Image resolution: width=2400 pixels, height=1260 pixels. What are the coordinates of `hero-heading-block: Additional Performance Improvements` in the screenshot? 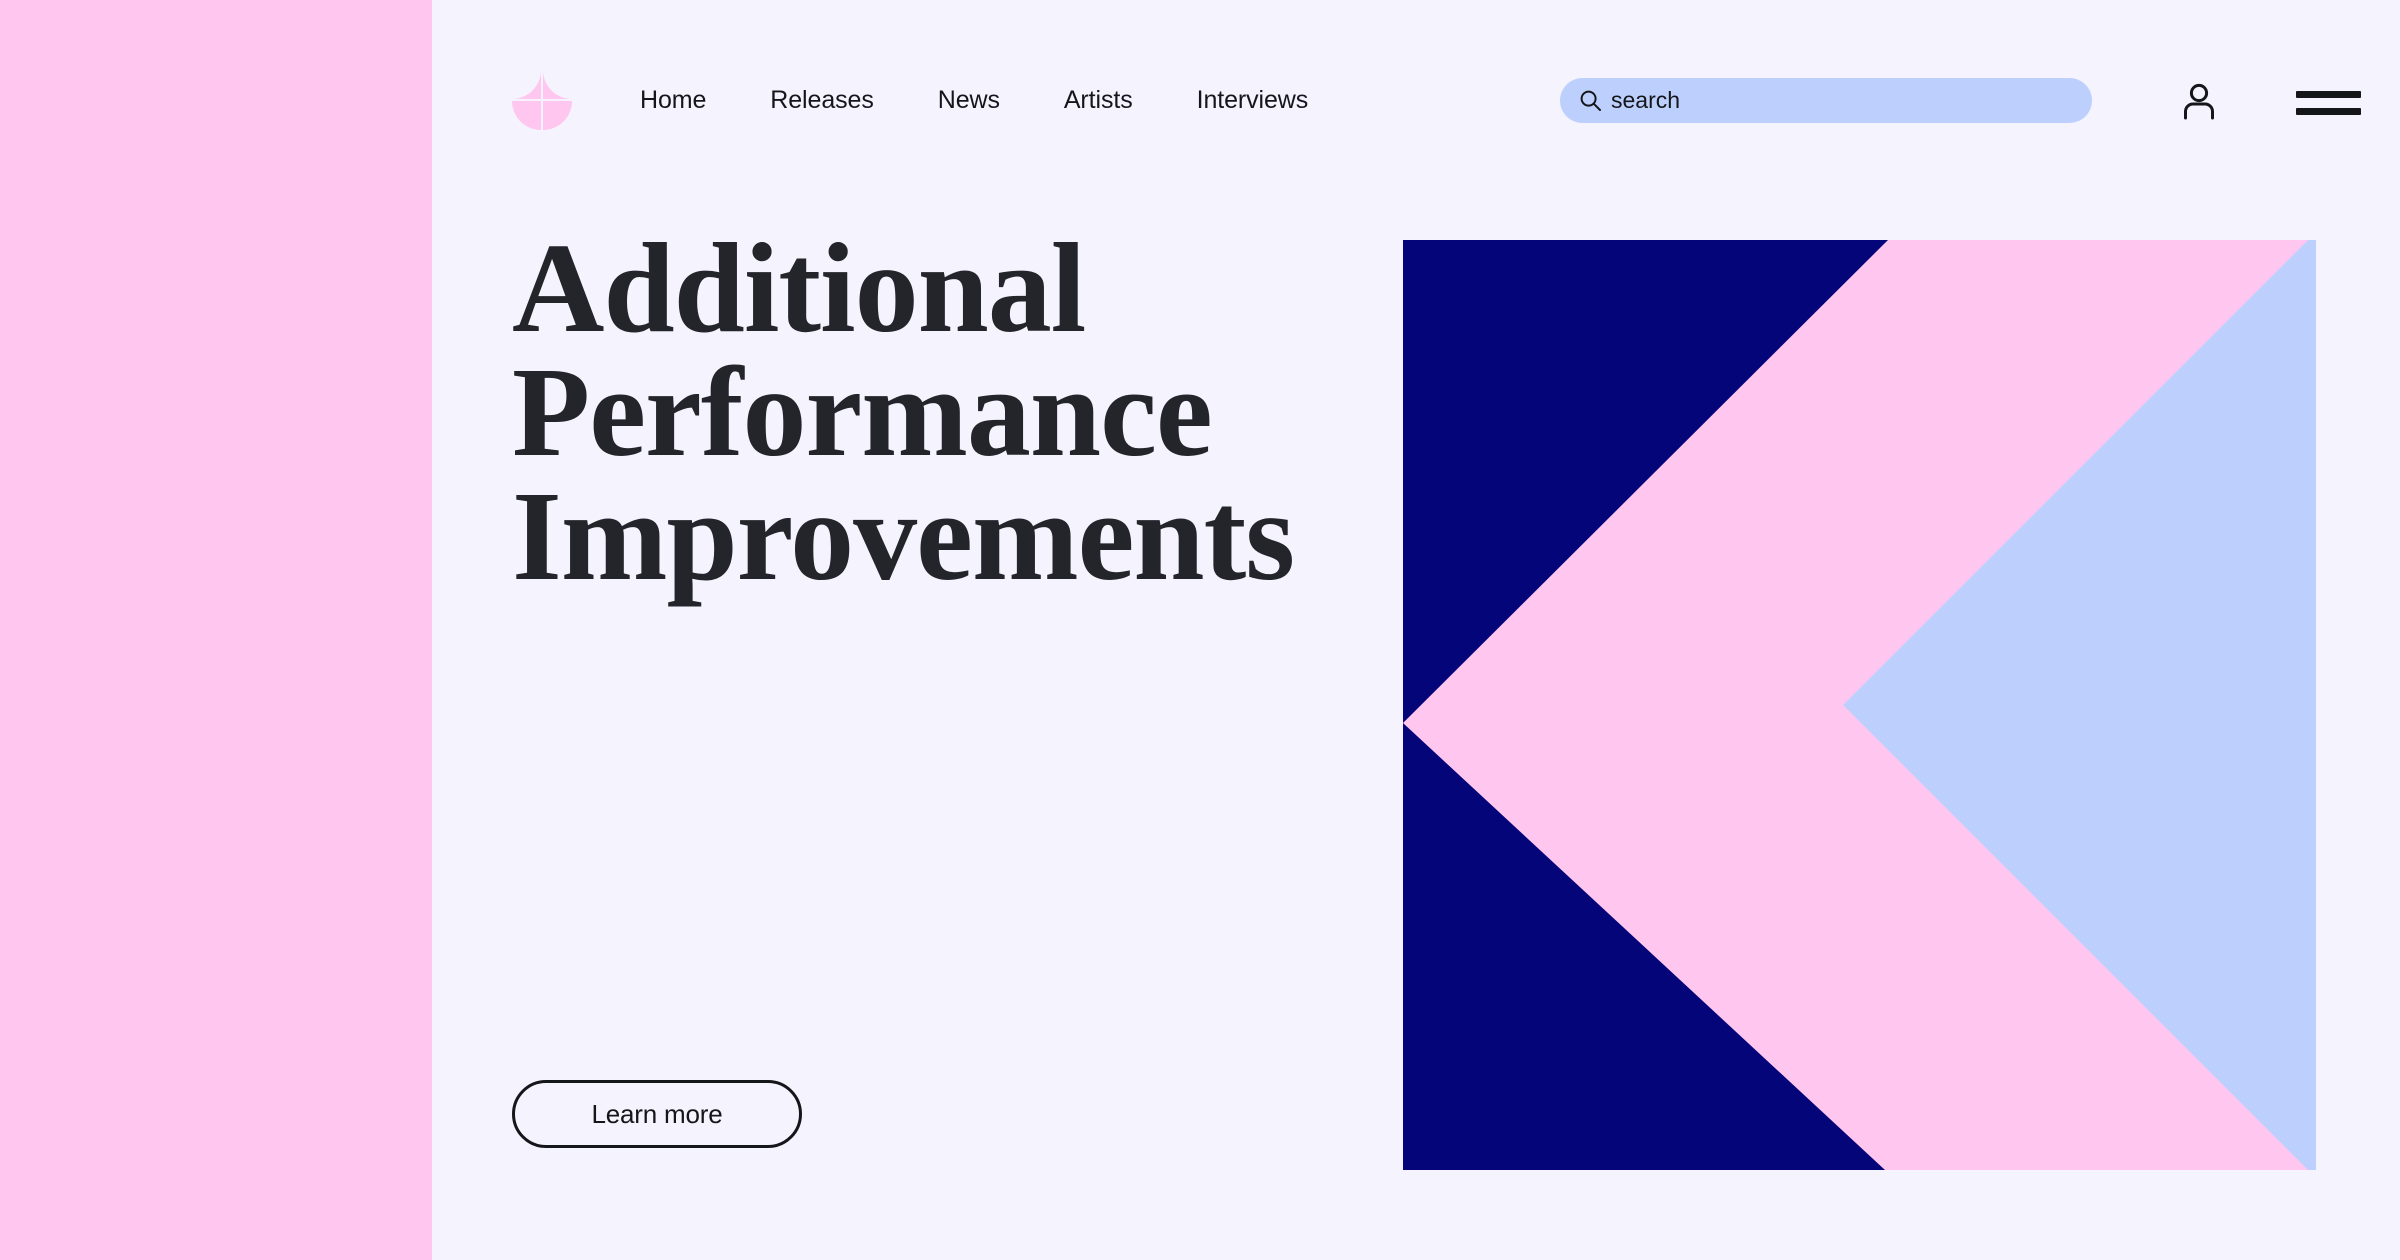 It's located at (927, 412).